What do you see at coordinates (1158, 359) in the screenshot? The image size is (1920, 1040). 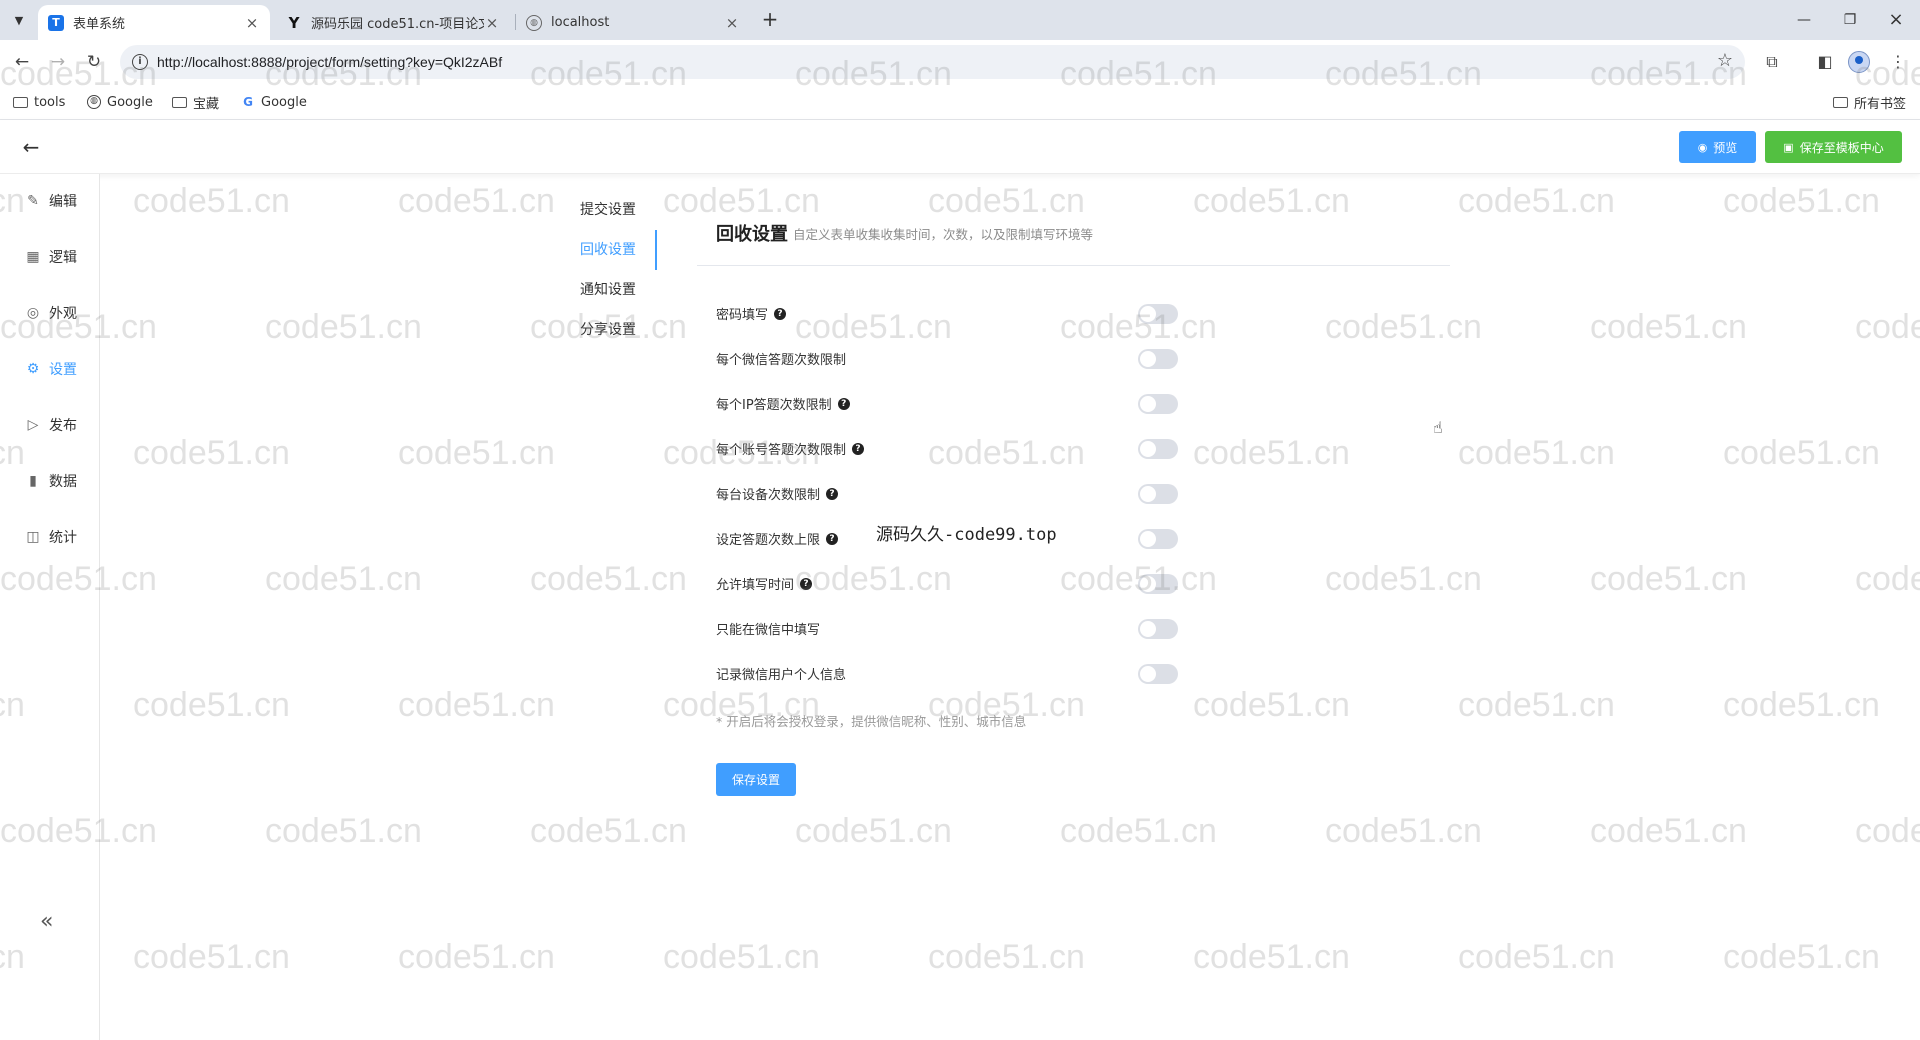 I see `wechat-limit-toggle` at bounding box center [1158, 359].